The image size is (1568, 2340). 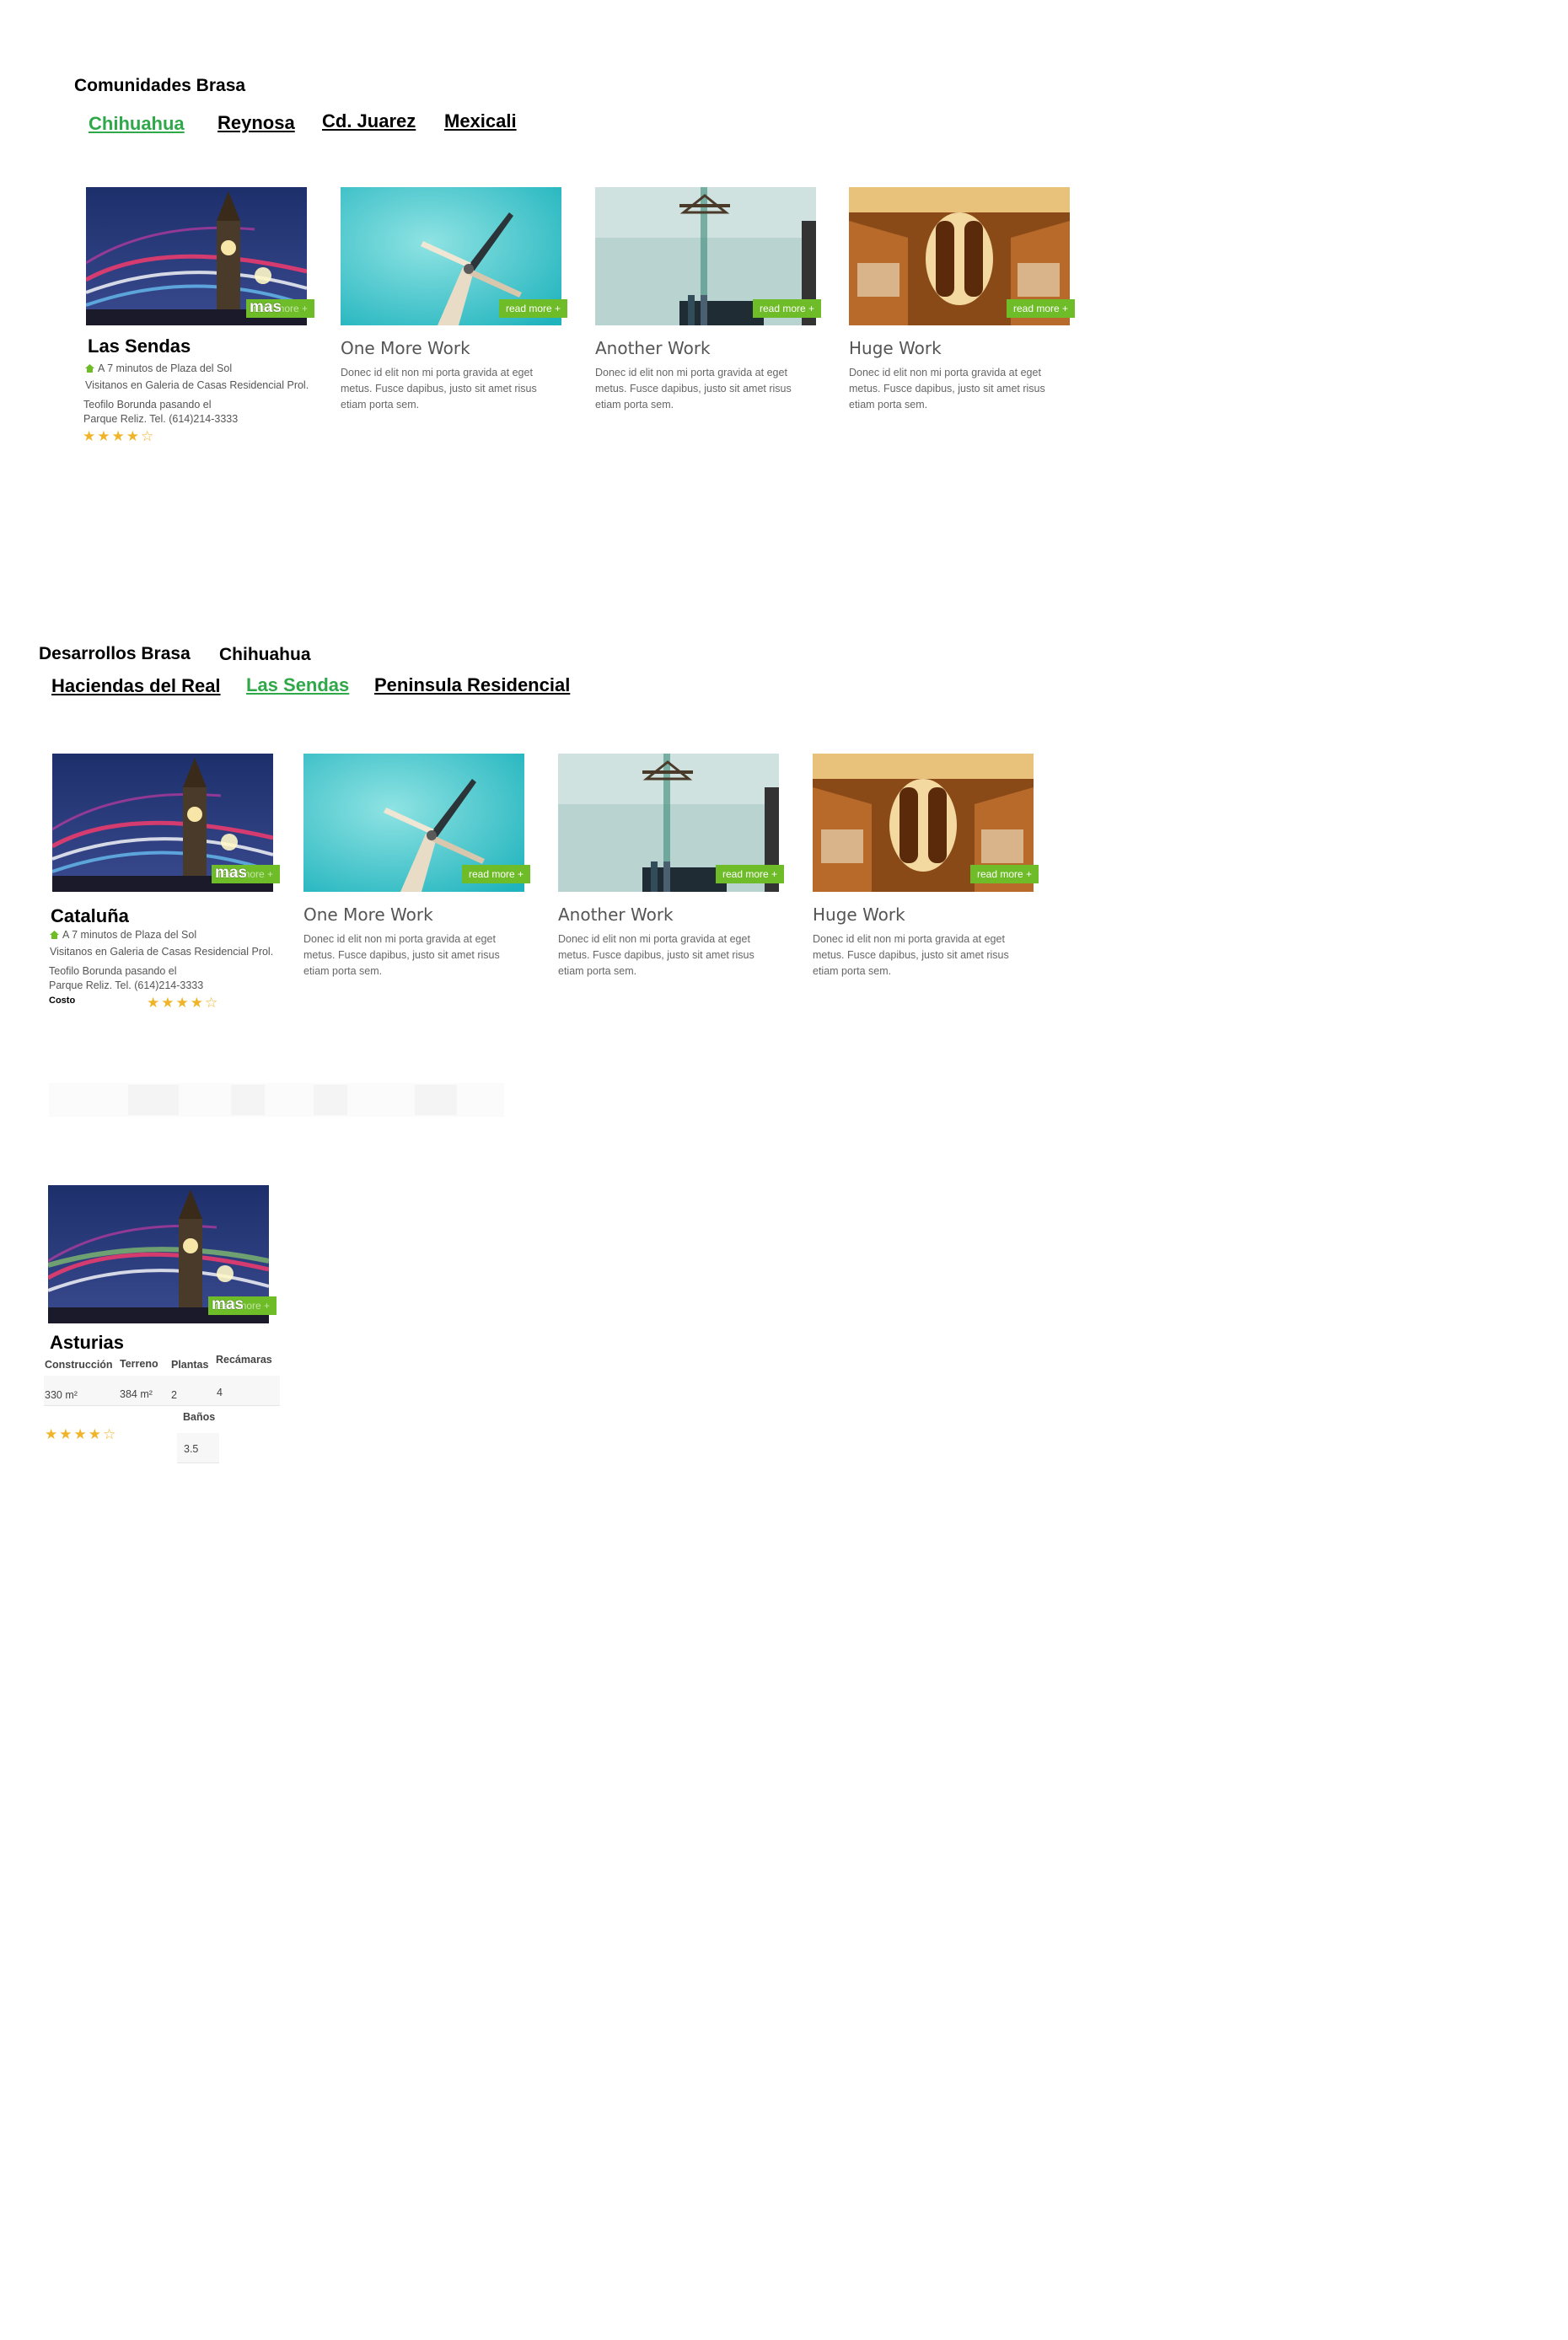 I want to click on spec-value-terreno: 384 m², so click(x=136, y=1394).